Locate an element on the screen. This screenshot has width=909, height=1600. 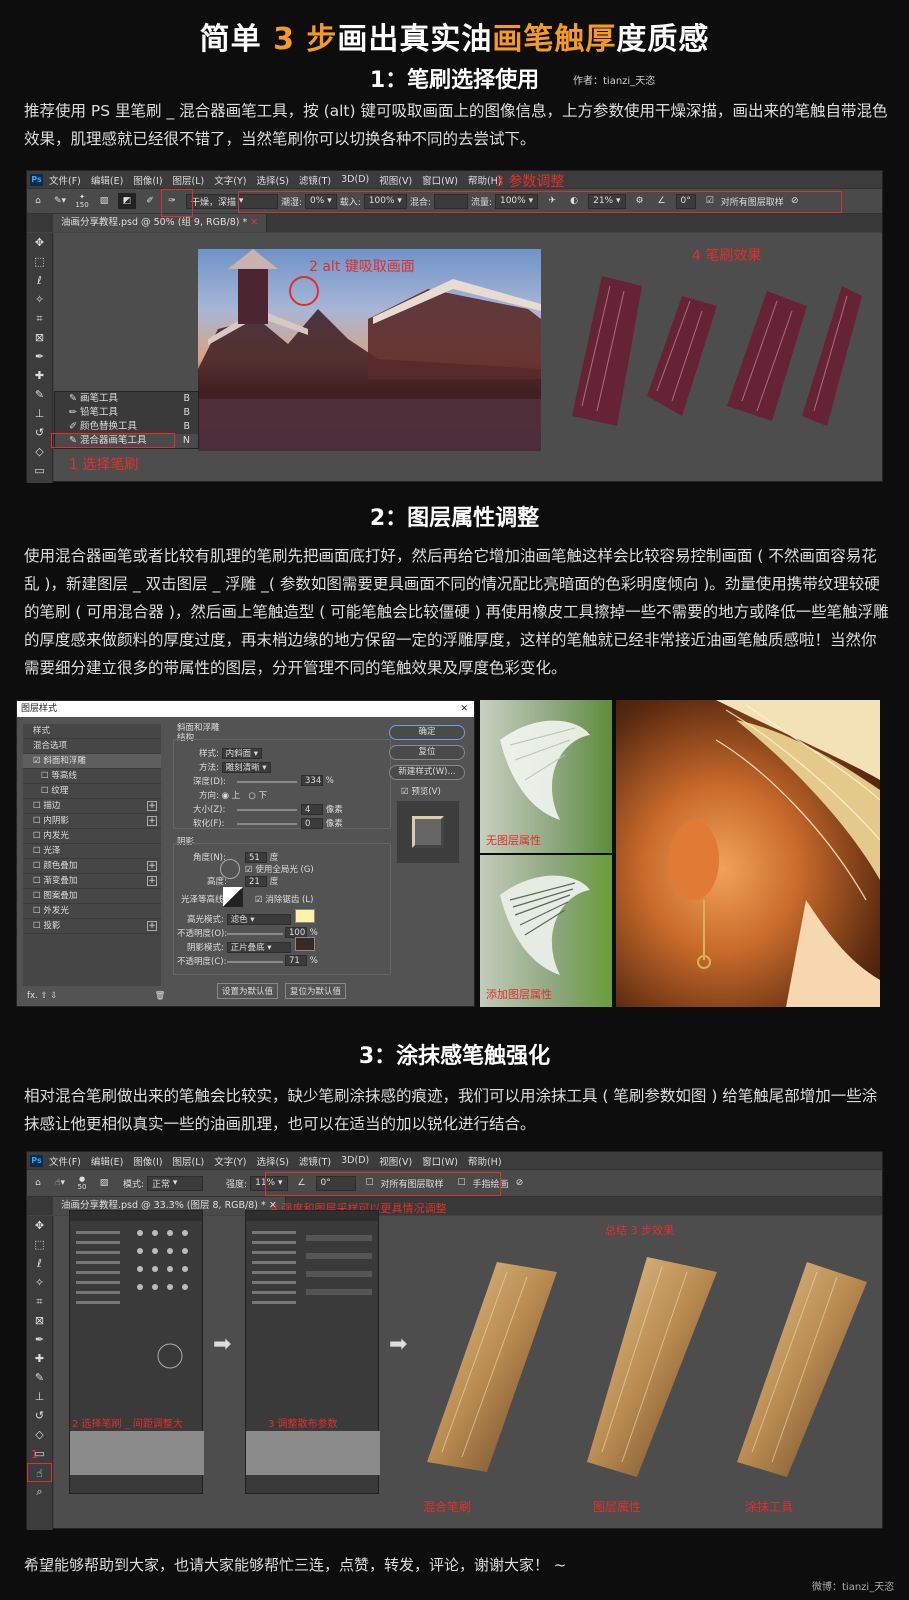
menu-view: 视图(V) is located at coordinates (395, 180).